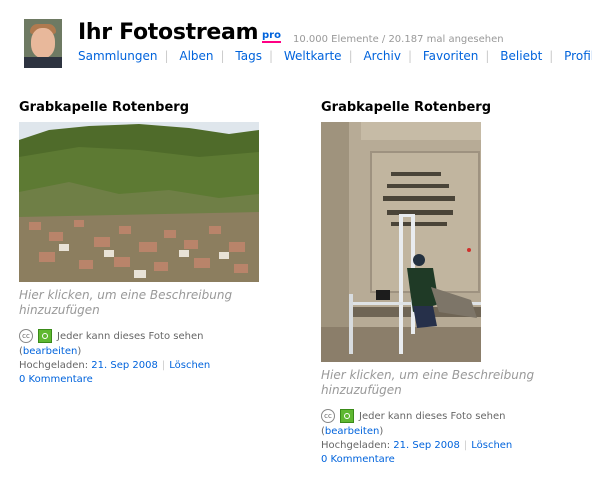 Image resolution: width=592 pixels, height=485 pixels. Describe the element at coordinates (118, 56) in the screenshot. I see `nav-sammlungen: Sammlungen` at that location.